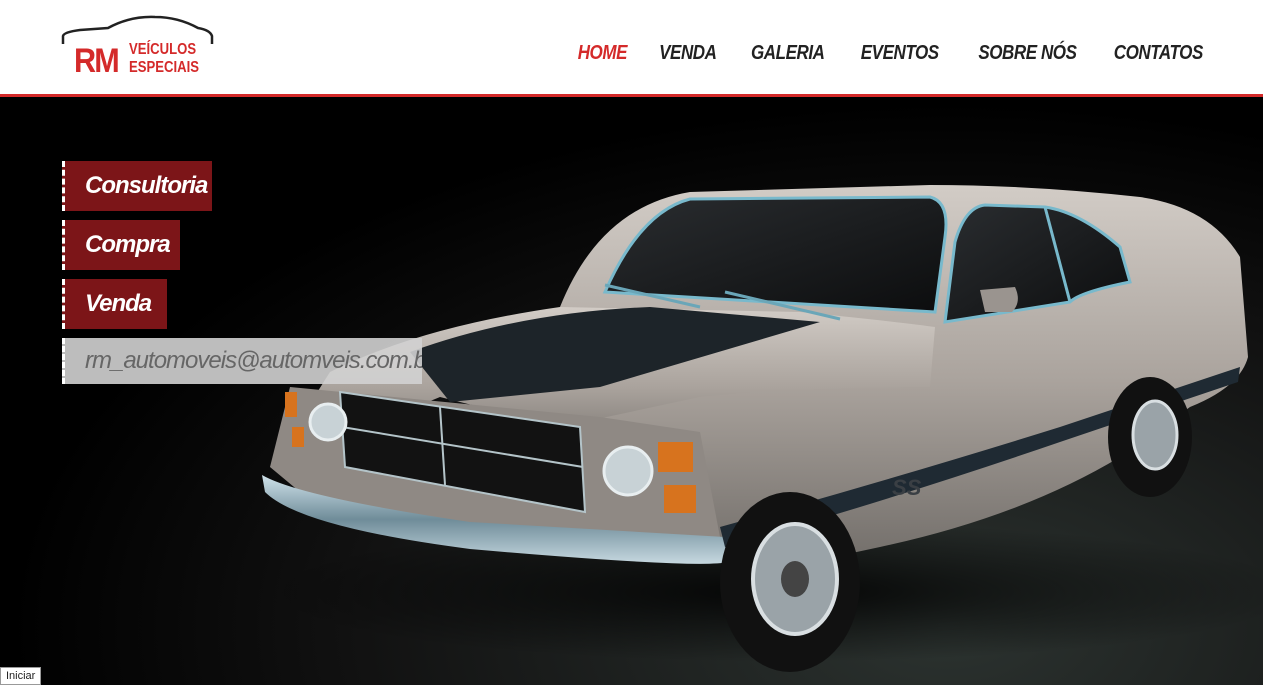  I want to click on email-address: rm_automoveis@automveis.com.br, so click(242, 361).